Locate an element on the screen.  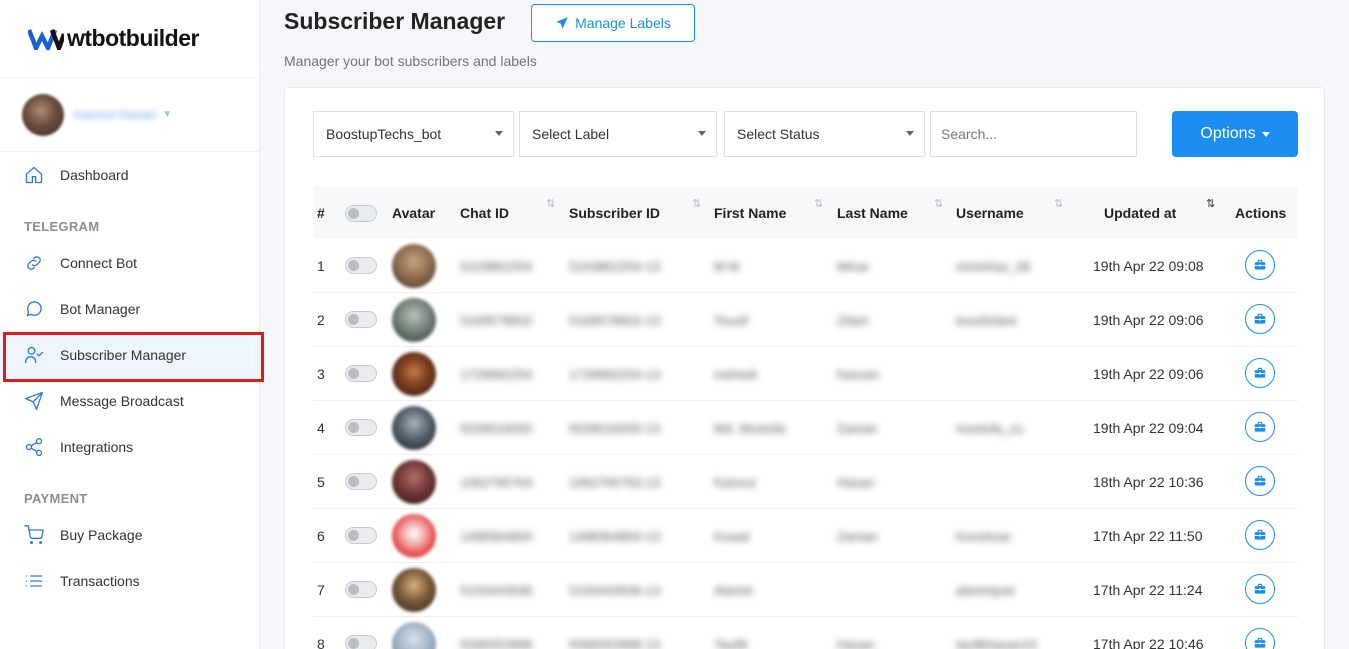
brand-logo: wtbotbuilder is located at coordinates (129, 39).